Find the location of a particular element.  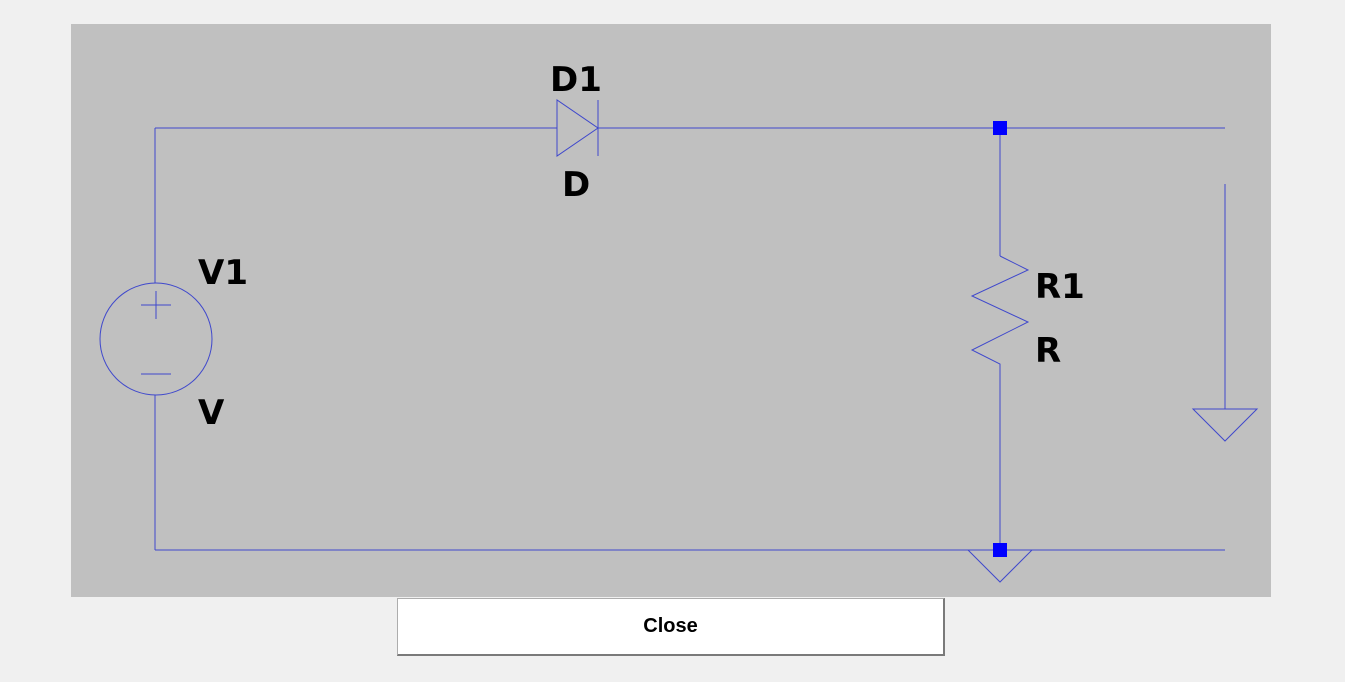

voltage-source-symbol is located at coordinates (156, 339).